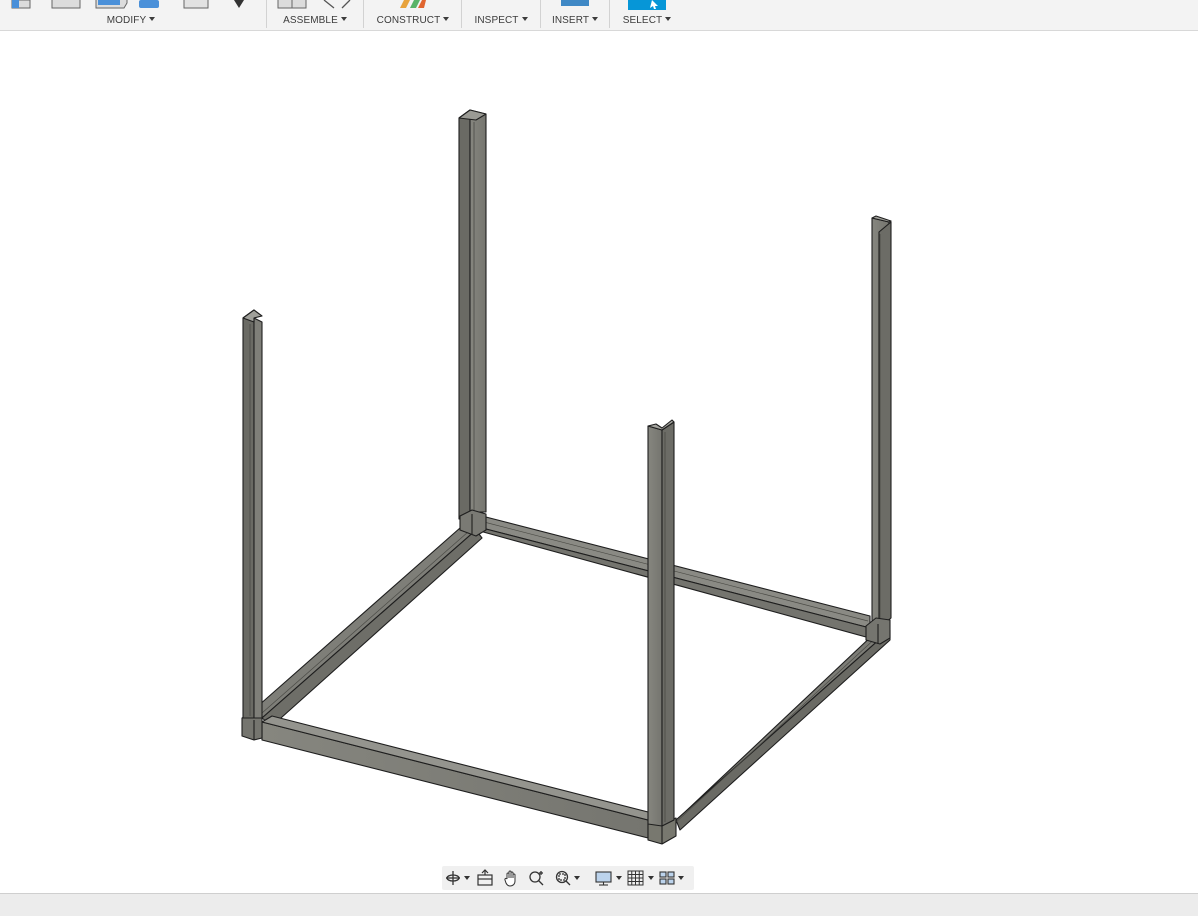 The width and height of the screenshot is (1198, 916). Describe the element at coordinates (570, 20) in the screenshot. I see `insert-label: INSERT` at that location.